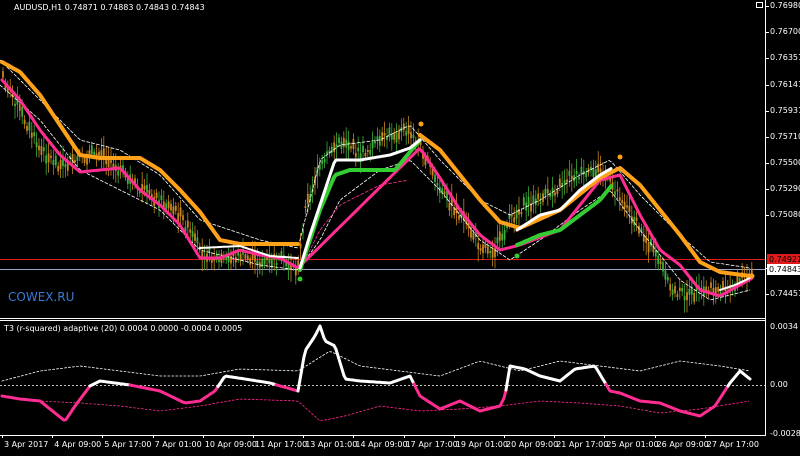 This screenshot has height=456, width=800. Describe the element at coordinates (785, 188) in the screenshot. I see `price-tick-label: 0.75290` at that location.